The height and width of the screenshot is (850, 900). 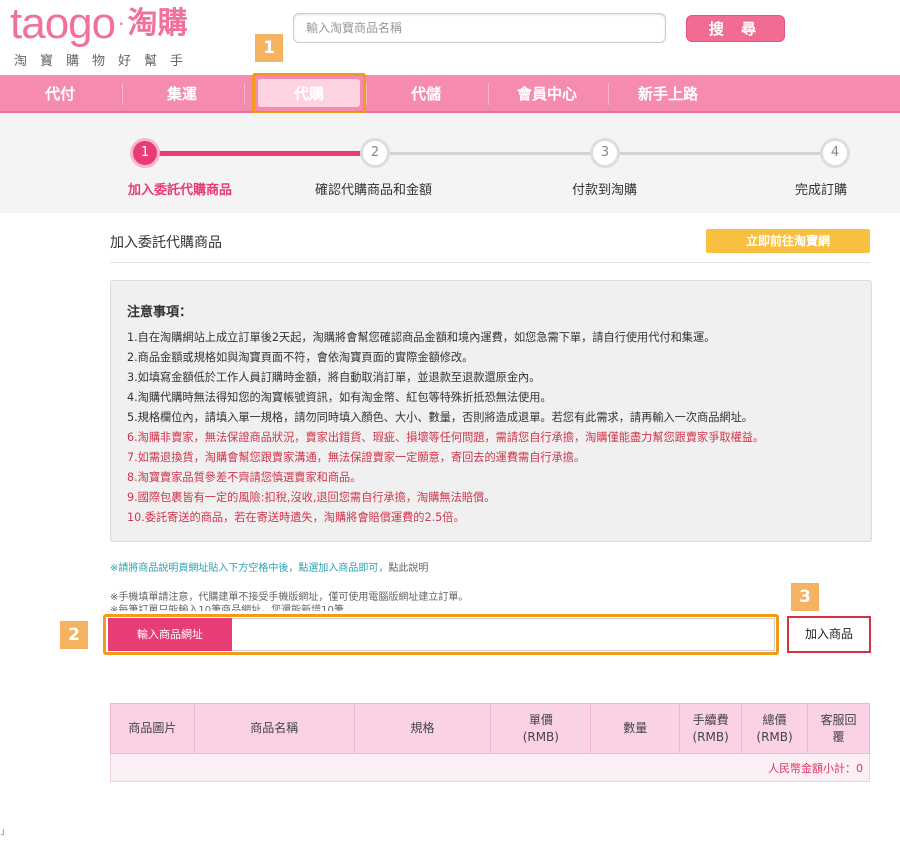 I want to click on highlight-box-nav, so click(x=309, y=94).